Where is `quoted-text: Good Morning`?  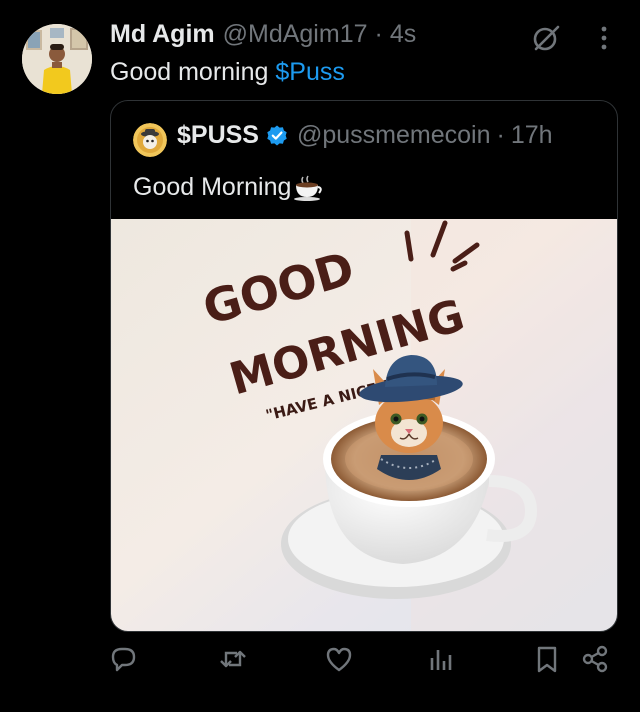
quoted-text: Good Morning is located at coordinates (228, 187).